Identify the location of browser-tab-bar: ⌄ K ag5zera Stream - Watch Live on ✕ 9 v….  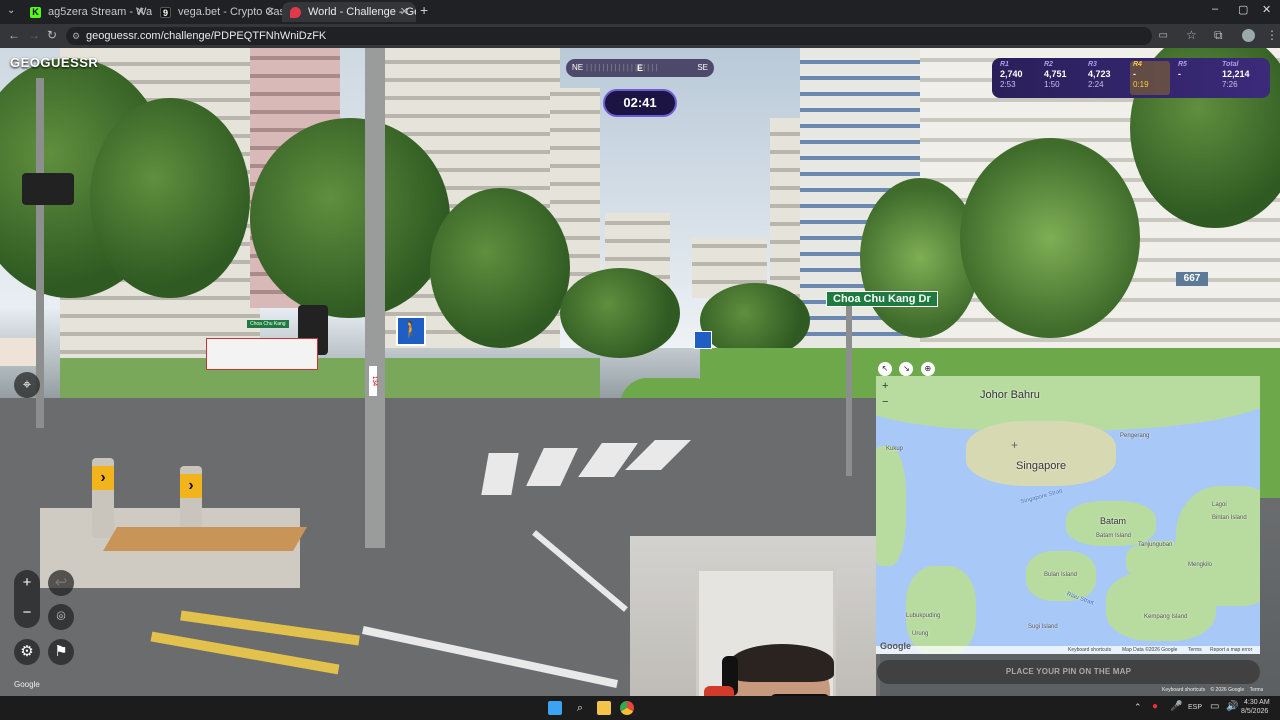
(640, 12).